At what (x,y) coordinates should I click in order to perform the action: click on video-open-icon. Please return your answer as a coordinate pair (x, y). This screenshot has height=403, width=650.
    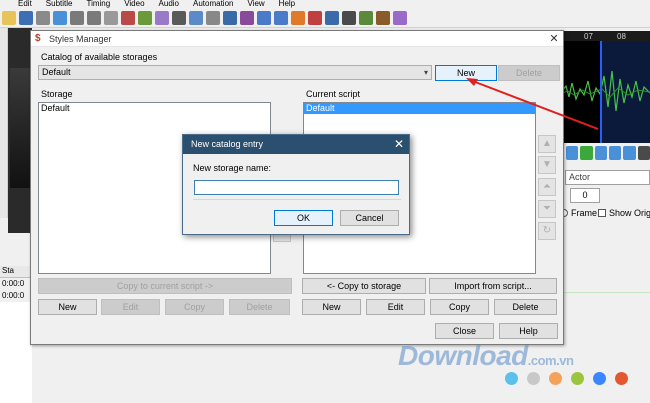
    Looking at the image, I should click on (43, 17).